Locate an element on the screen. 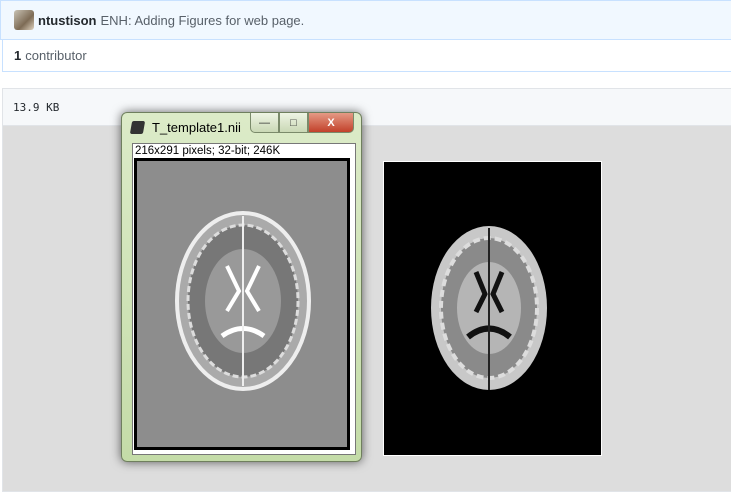 This screenshot has width=731, height=503. image-info: 216x291 pixels; 32-bit; 246K is located at coordinates (208, 151).